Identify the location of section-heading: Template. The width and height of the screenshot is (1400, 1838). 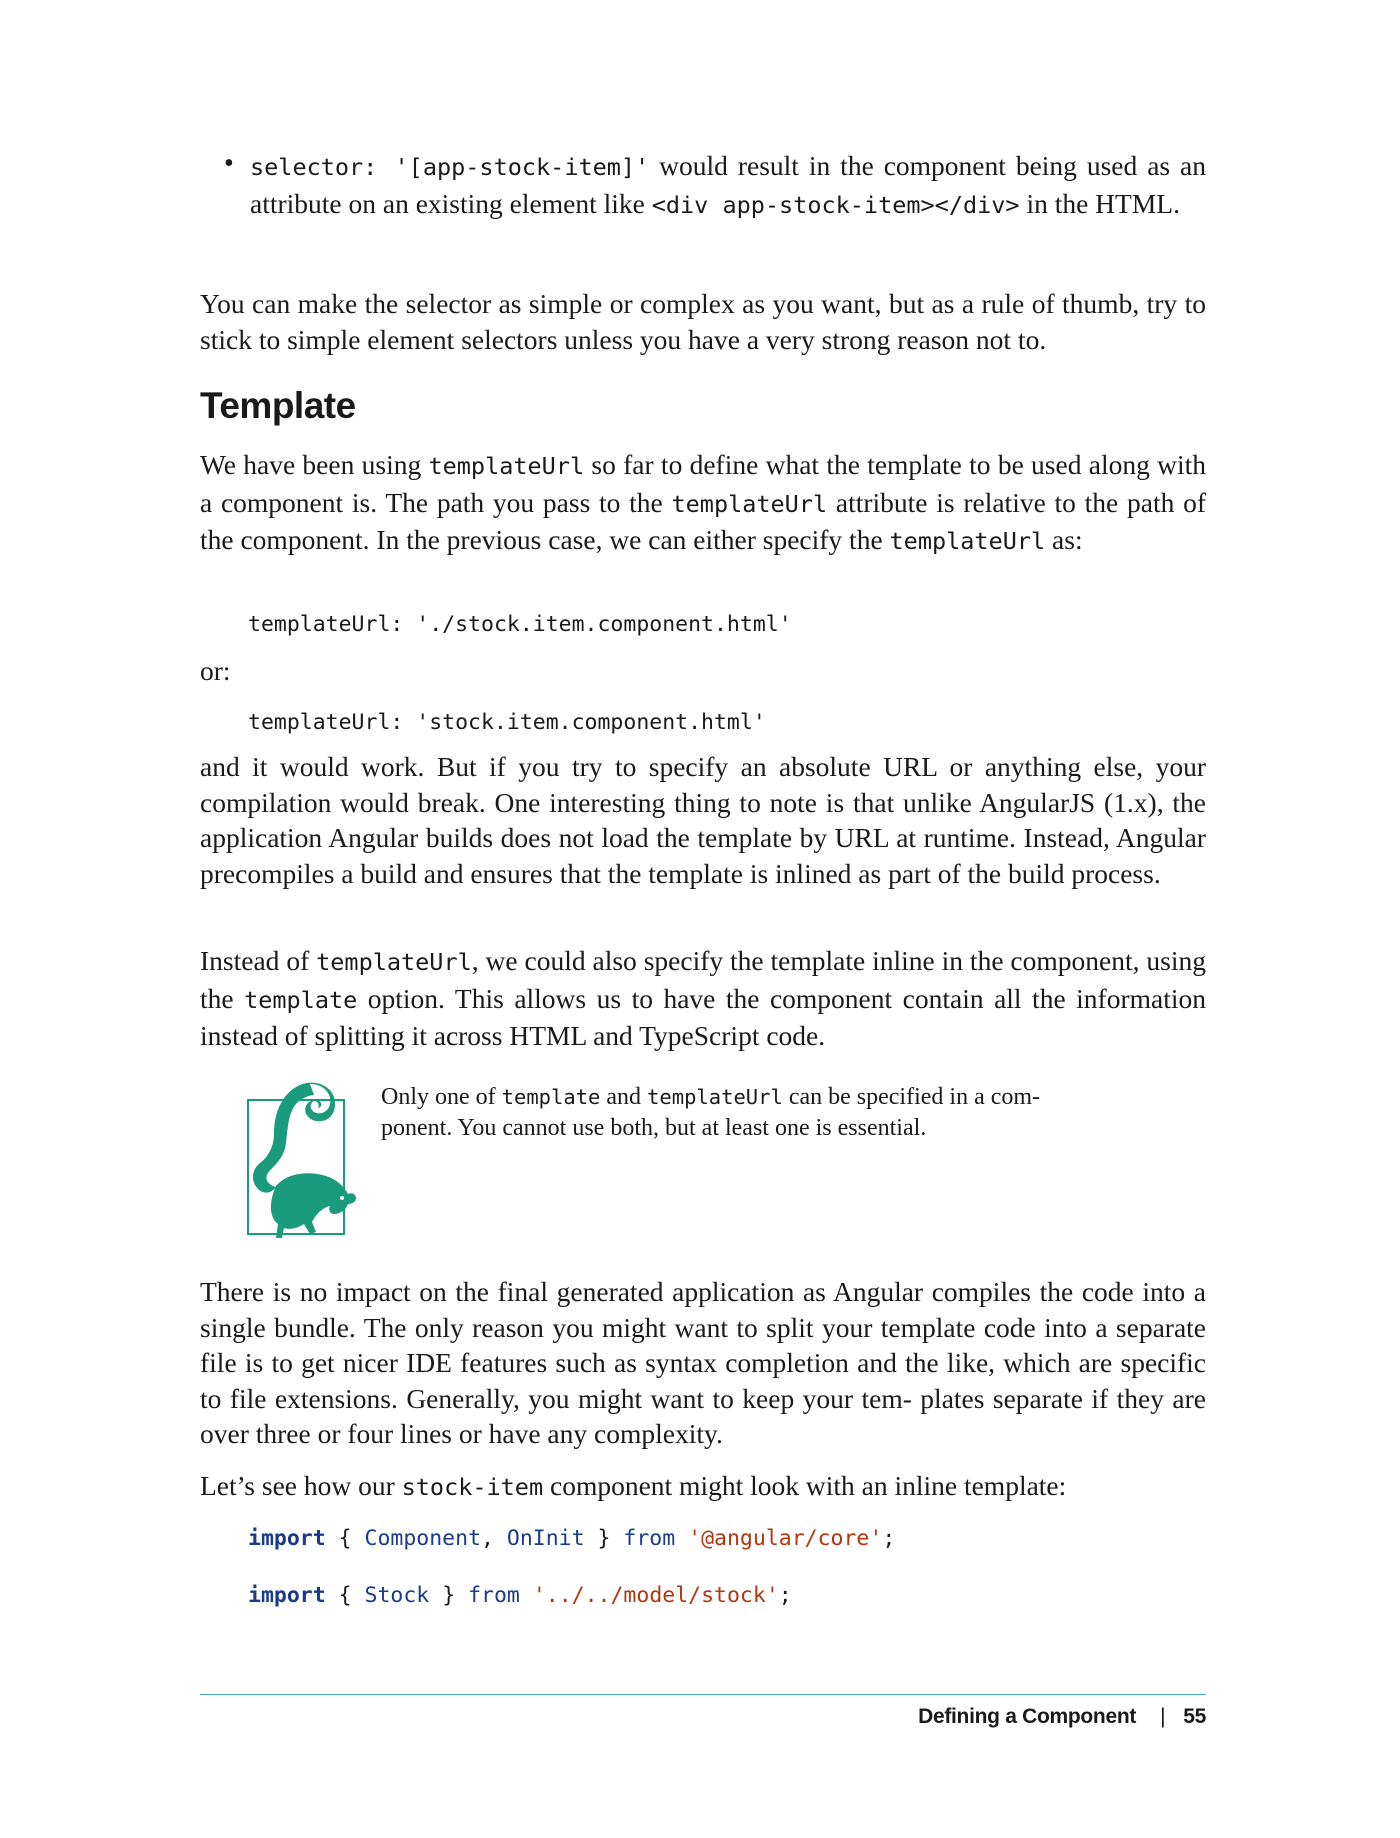
(278, 405).